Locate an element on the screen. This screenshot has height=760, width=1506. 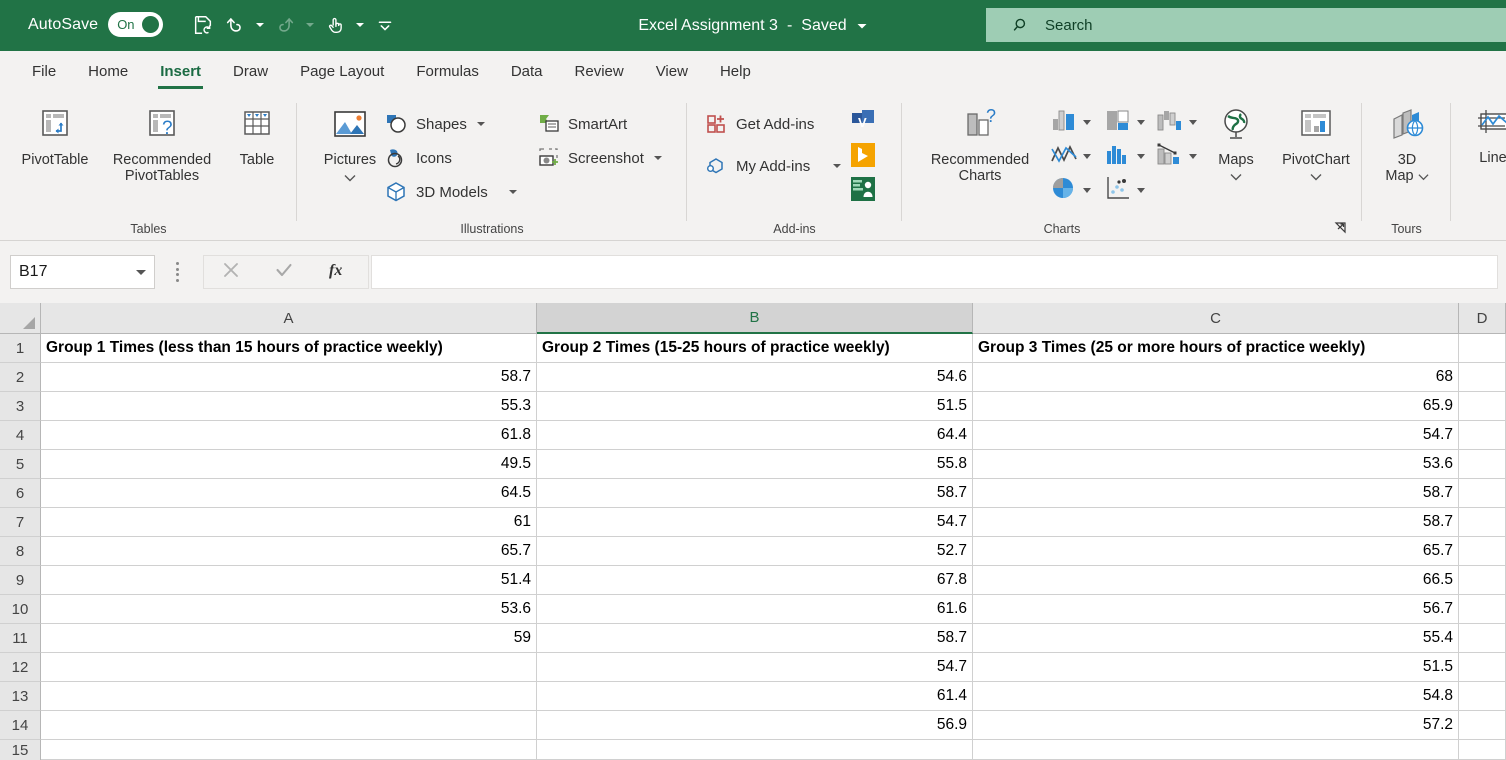
cell-a11: 59 is located at coordinates (289, 638).